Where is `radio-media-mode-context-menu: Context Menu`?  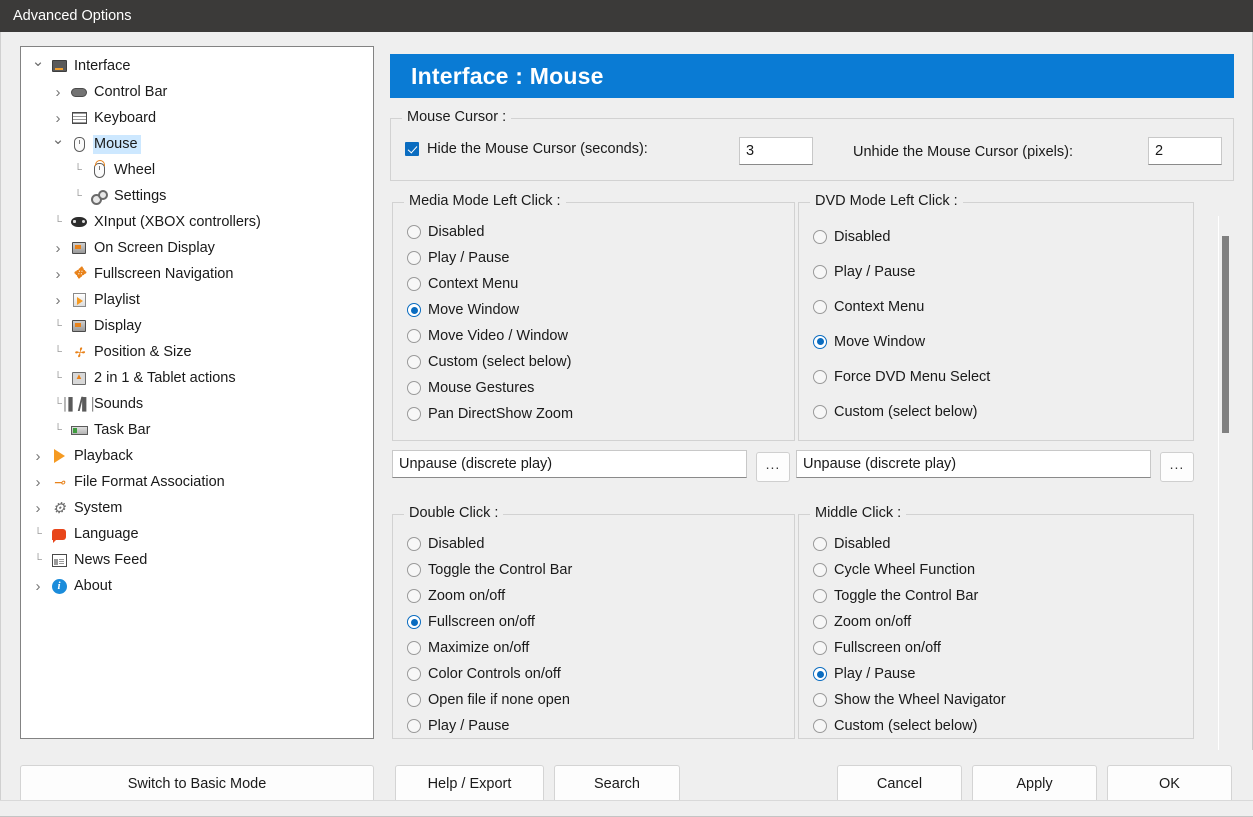 radio-media-mode-context-menu: Context Menu is located at coordinates (490, 284).